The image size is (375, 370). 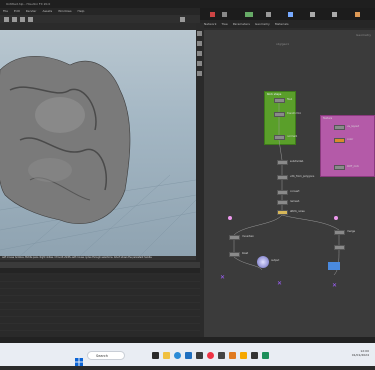 I want to click on toolbar-top-right, so click(x=287, y=14).